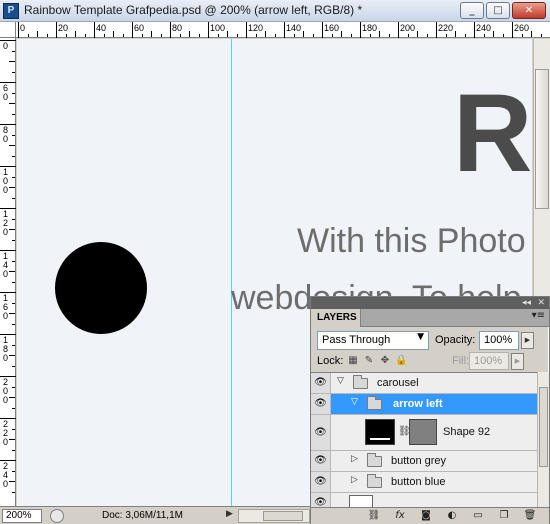 This screenshot has height=524, width=550. What do you see at coordinates (424, 383) in the screenshot?
I see `layer-row: 👁 ▽ carousel` at bounding box center [424, 383].